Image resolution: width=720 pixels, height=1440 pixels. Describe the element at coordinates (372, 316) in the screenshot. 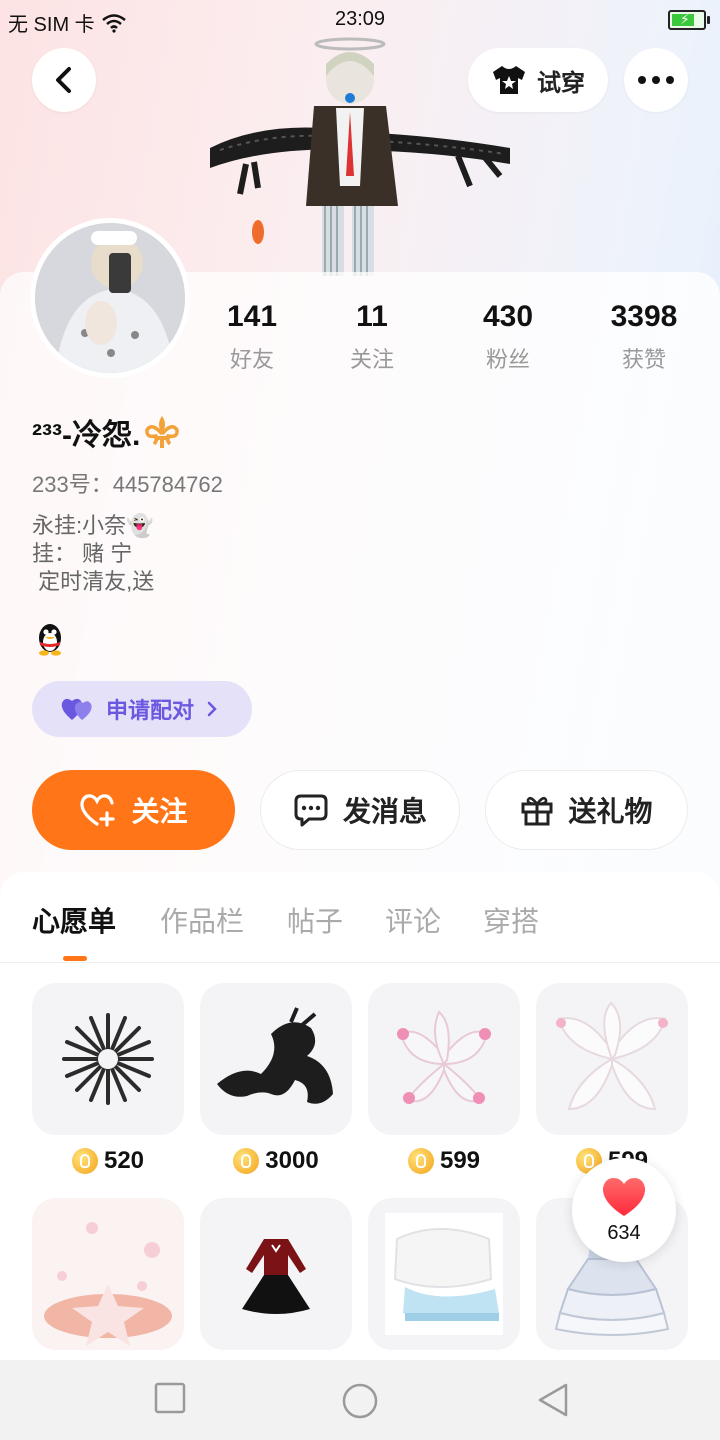

I see `stat-value: 11` at that location.